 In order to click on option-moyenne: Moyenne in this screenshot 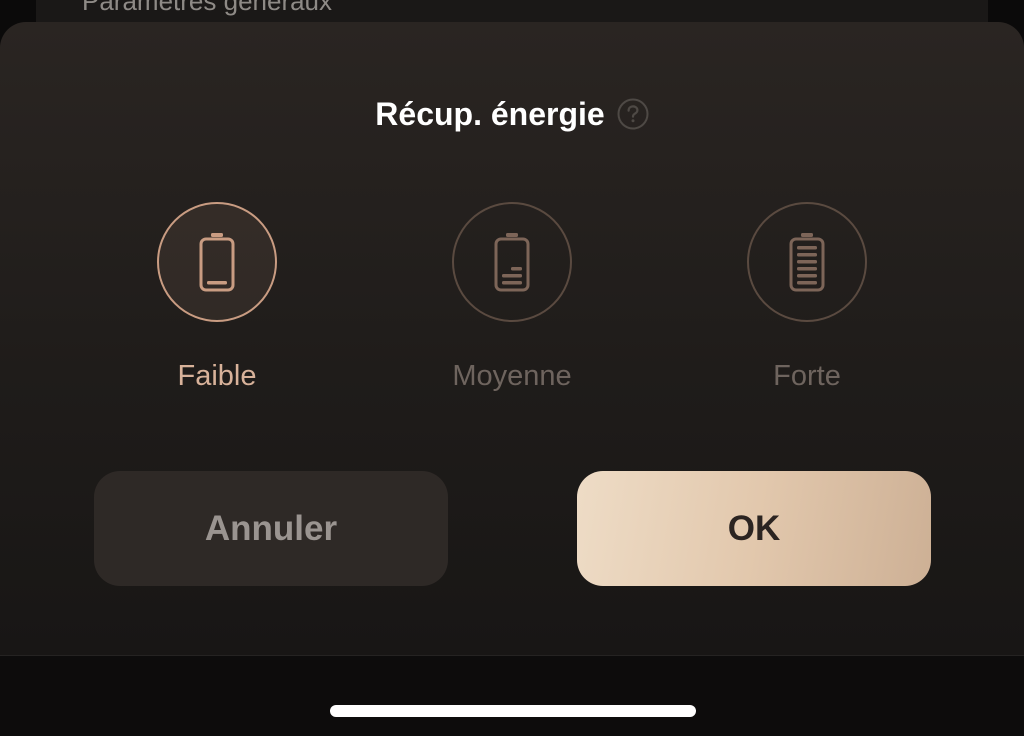, I will do `click(512, 302)`.